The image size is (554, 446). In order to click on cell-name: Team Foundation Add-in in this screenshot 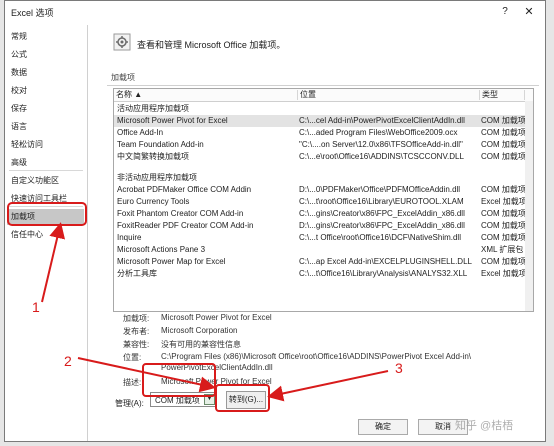, I will do `click(160, 144)`.